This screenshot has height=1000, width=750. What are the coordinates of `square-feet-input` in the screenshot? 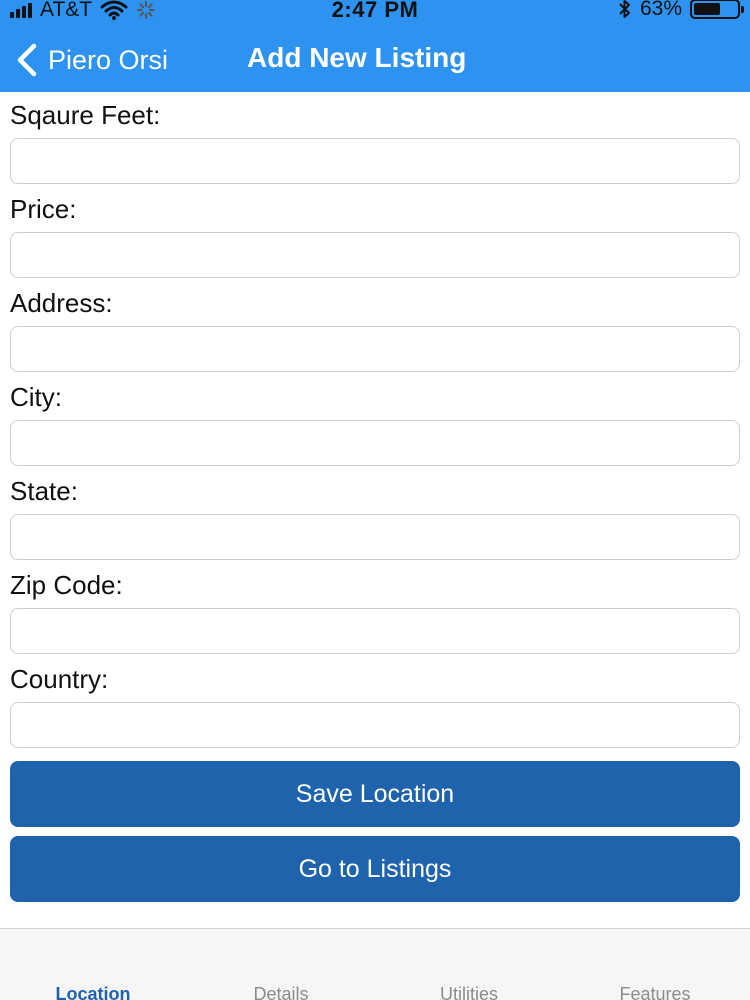 It's located at (375, 161).